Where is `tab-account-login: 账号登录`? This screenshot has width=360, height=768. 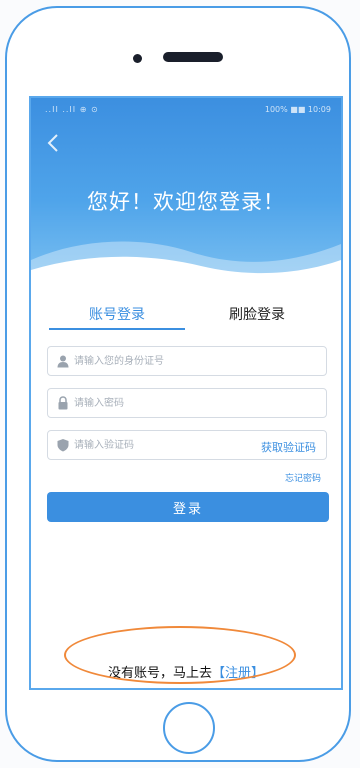 tab-account-login: 账号登录 is located at coordinates (117, 314).